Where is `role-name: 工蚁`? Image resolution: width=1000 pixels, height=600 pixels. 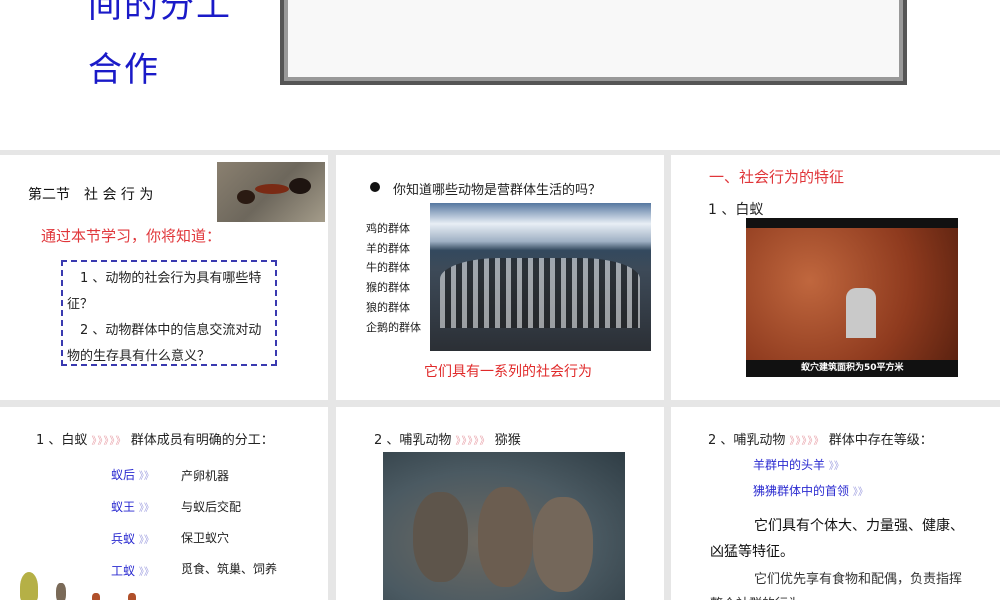 role-name: 工蚁 is located at coordinates (123, 571).